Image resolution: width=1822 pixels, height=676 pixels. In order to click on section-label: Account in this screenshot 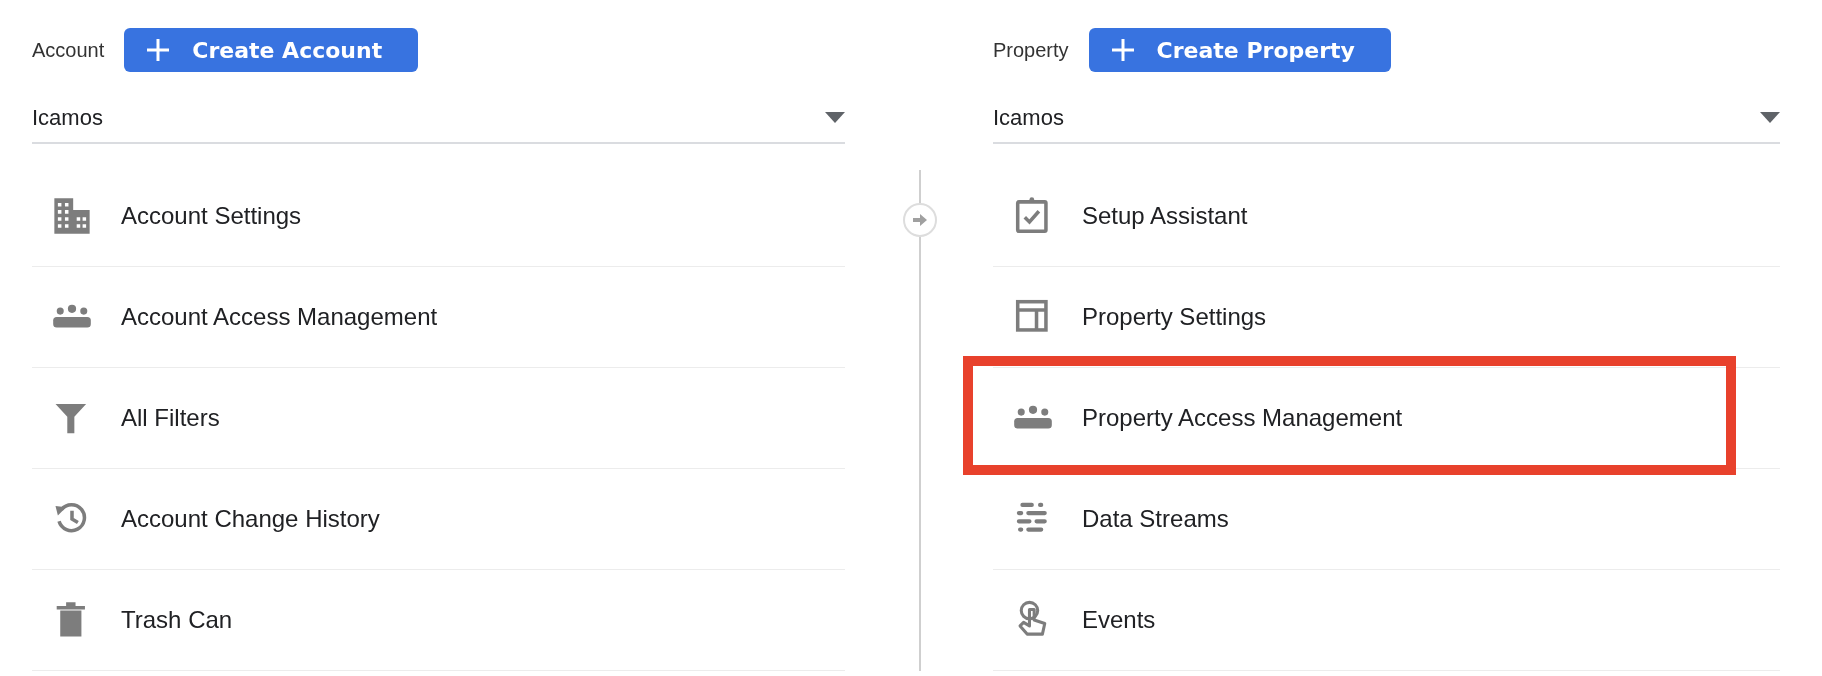, I will do `click(68, 50)`.